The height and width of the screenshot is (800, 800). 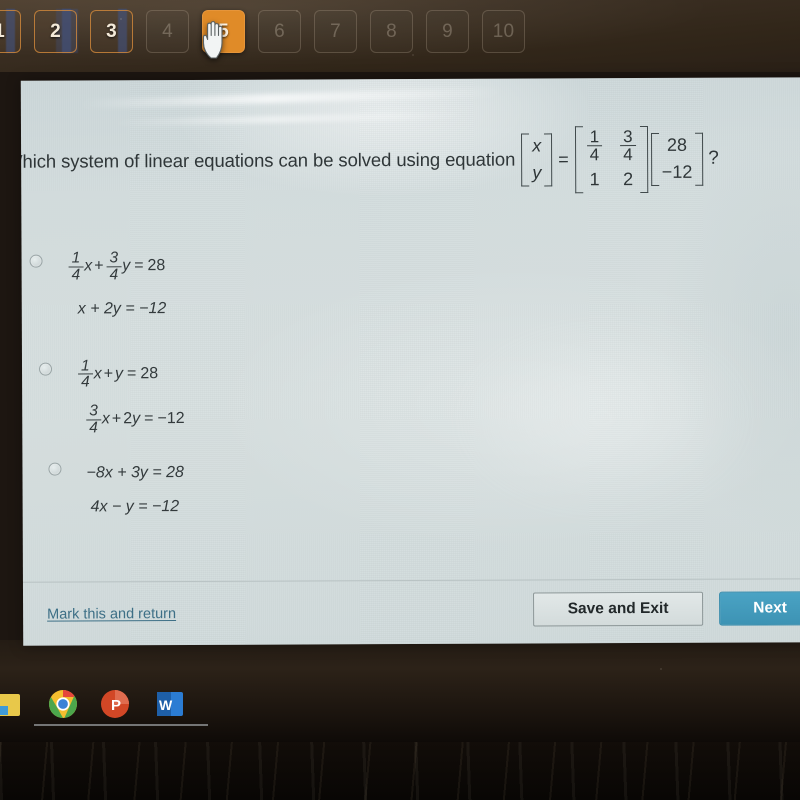 I want to click on tab-label: 10, so click(x=503, y=31).